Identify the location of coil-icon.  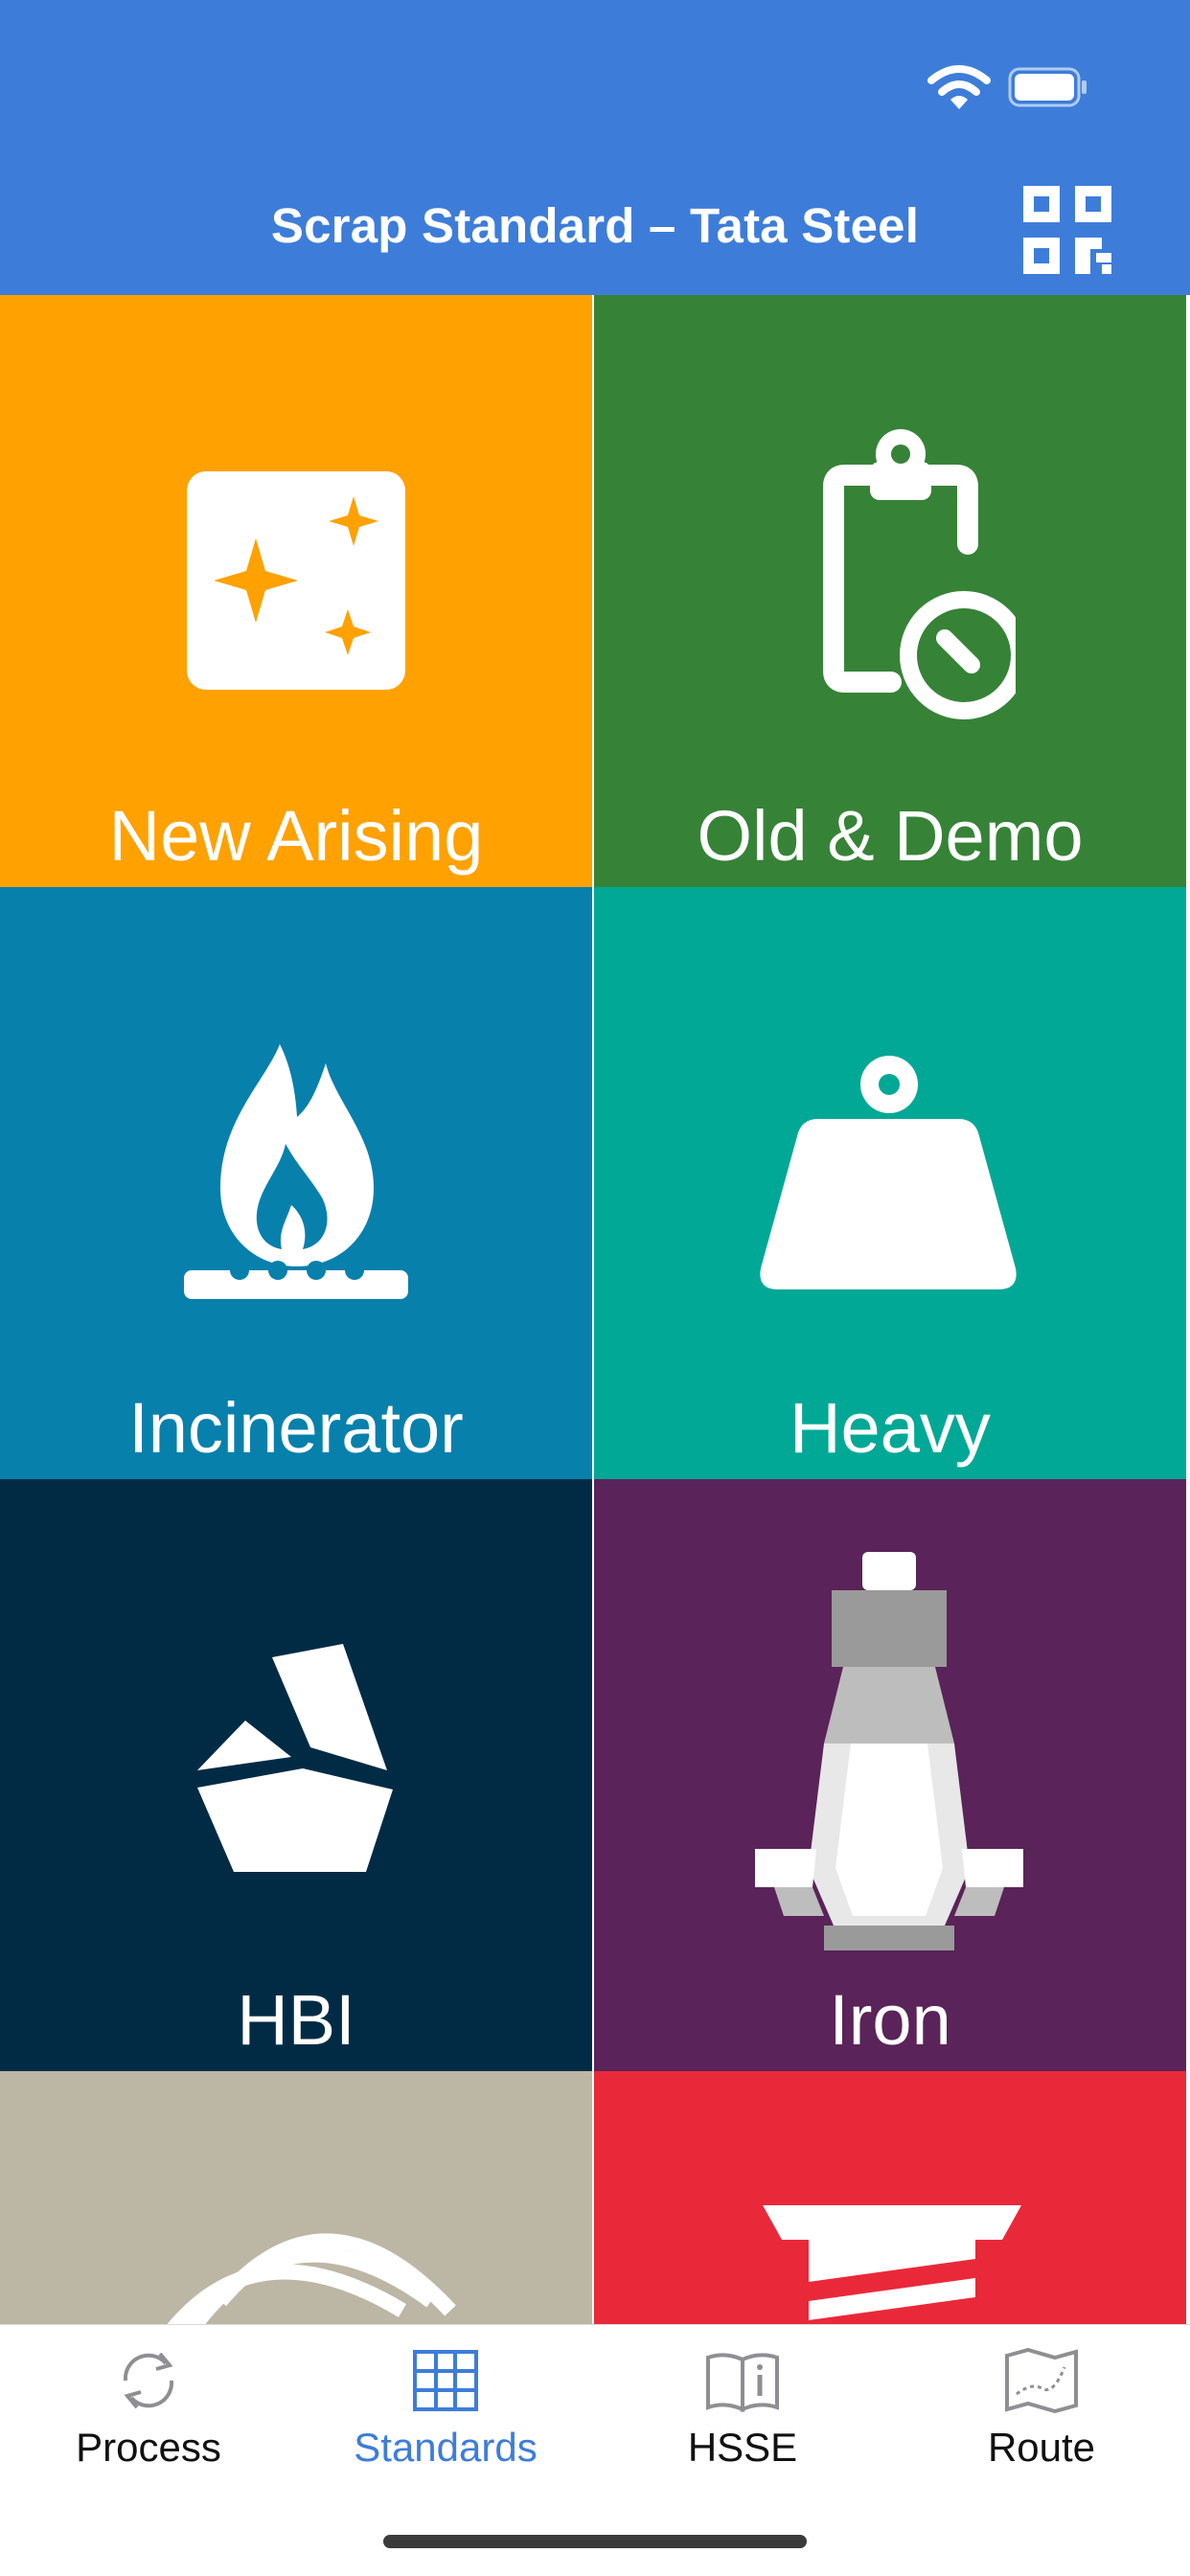
(311, 2279).